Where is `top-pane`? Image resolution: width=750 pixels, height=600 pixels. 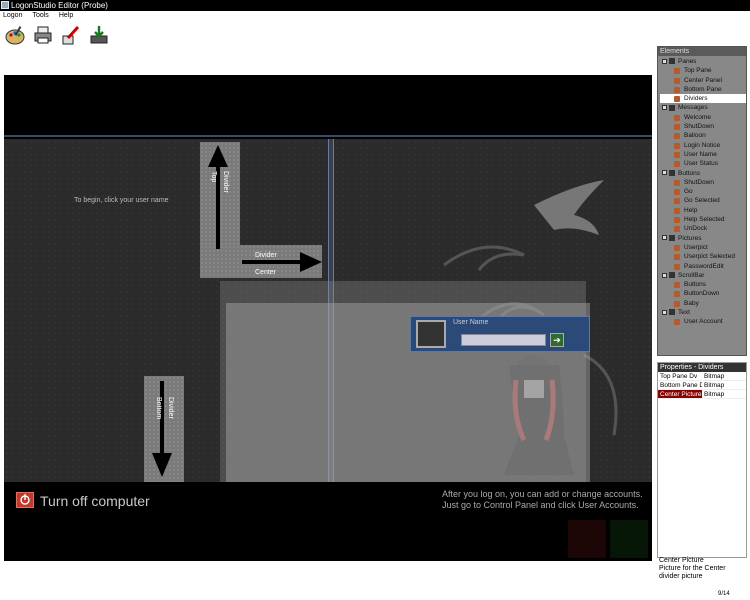 top-pane is located at coordinates (328, 106).